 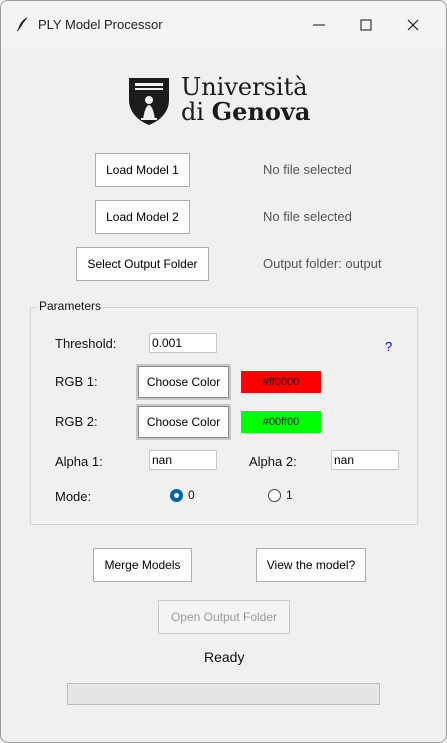 What do you see at coordinates (274, 495) in the screenshot?
I see `mode-1-radio` at bounding box center [274, 495].